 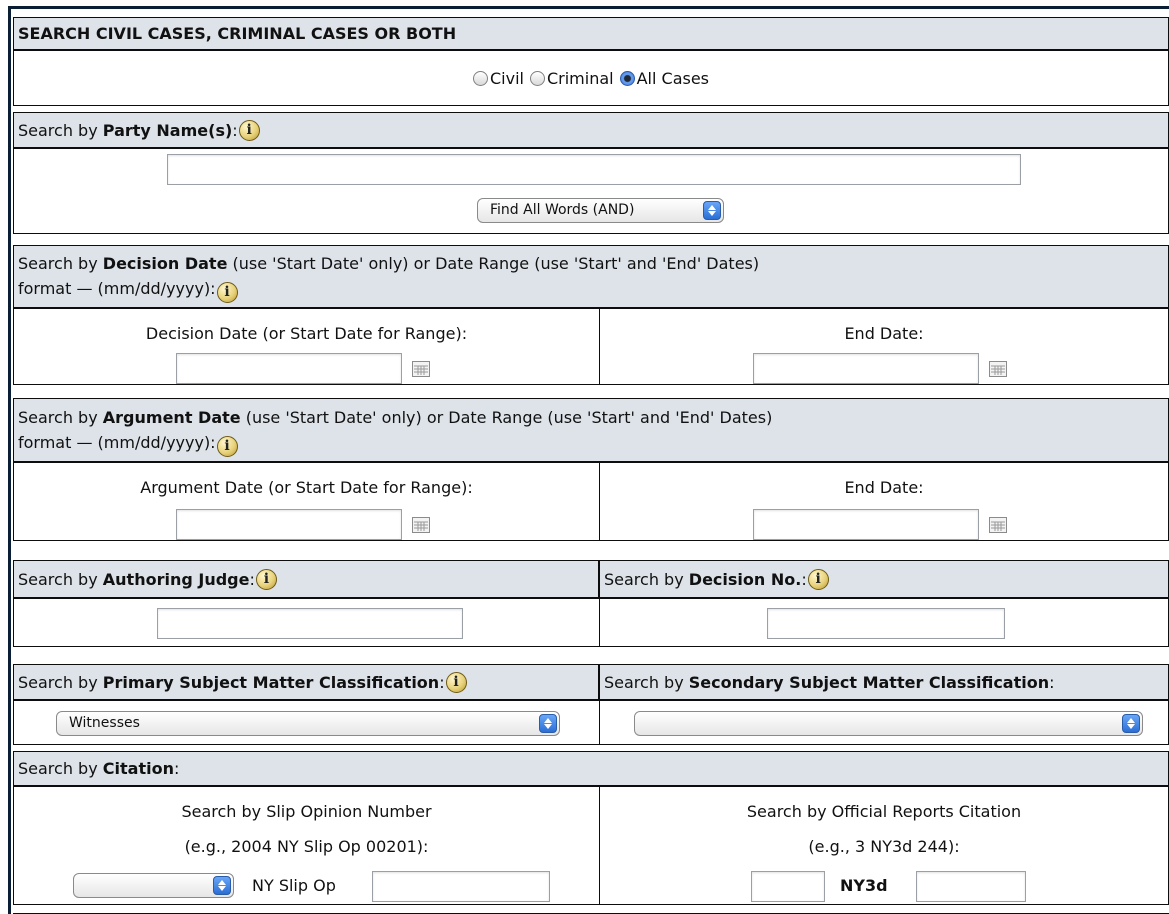 I want to click on radio-civil: Civil, so click(x=498, y=78).